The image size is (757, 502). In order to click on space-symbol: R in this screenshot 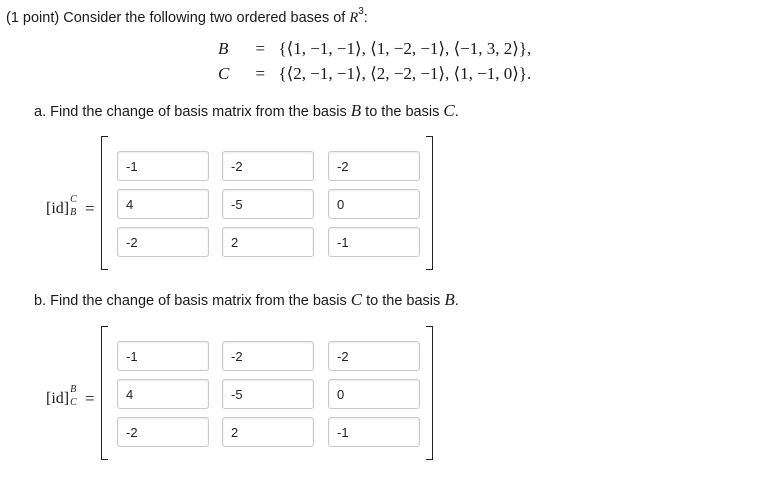, I will do `click(354, 17)`.